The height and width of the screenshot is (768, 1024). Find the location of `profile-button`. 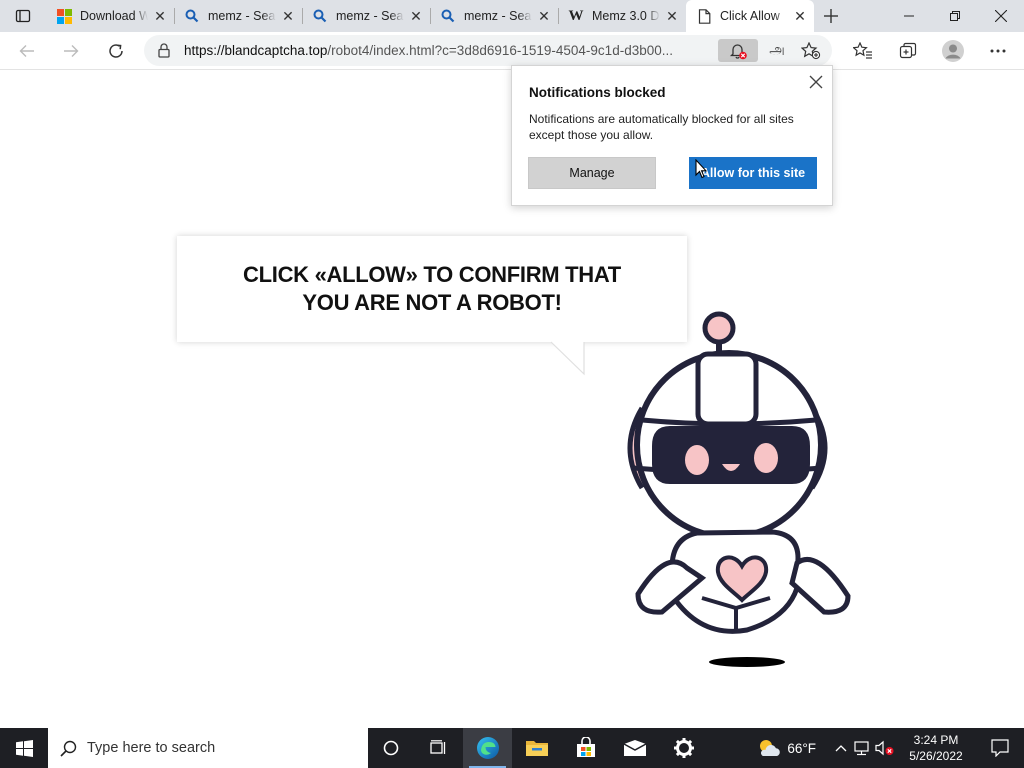

profile-button is located at coordinates (952, 51).